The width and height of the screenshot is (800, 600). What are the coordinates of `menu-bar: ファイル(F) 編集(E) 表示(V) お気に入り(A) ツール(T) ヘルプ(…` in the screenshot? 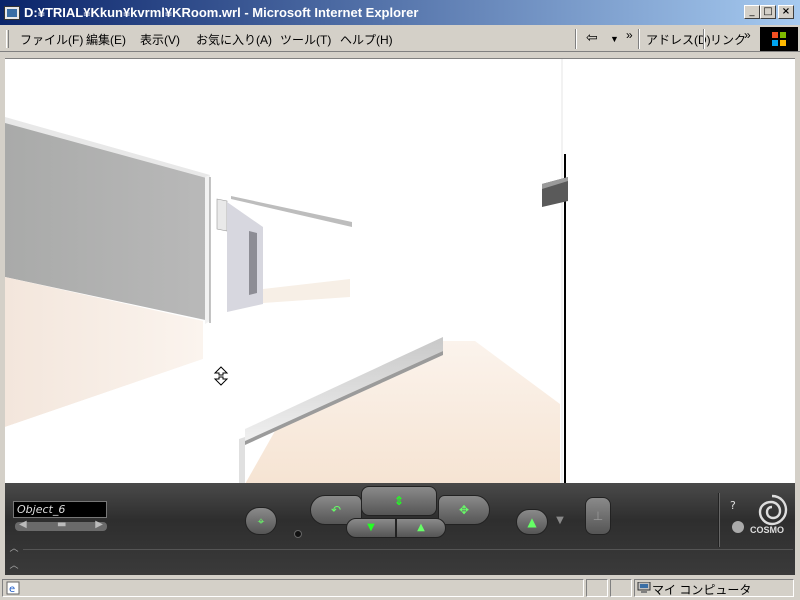 It's located at (400, 39).